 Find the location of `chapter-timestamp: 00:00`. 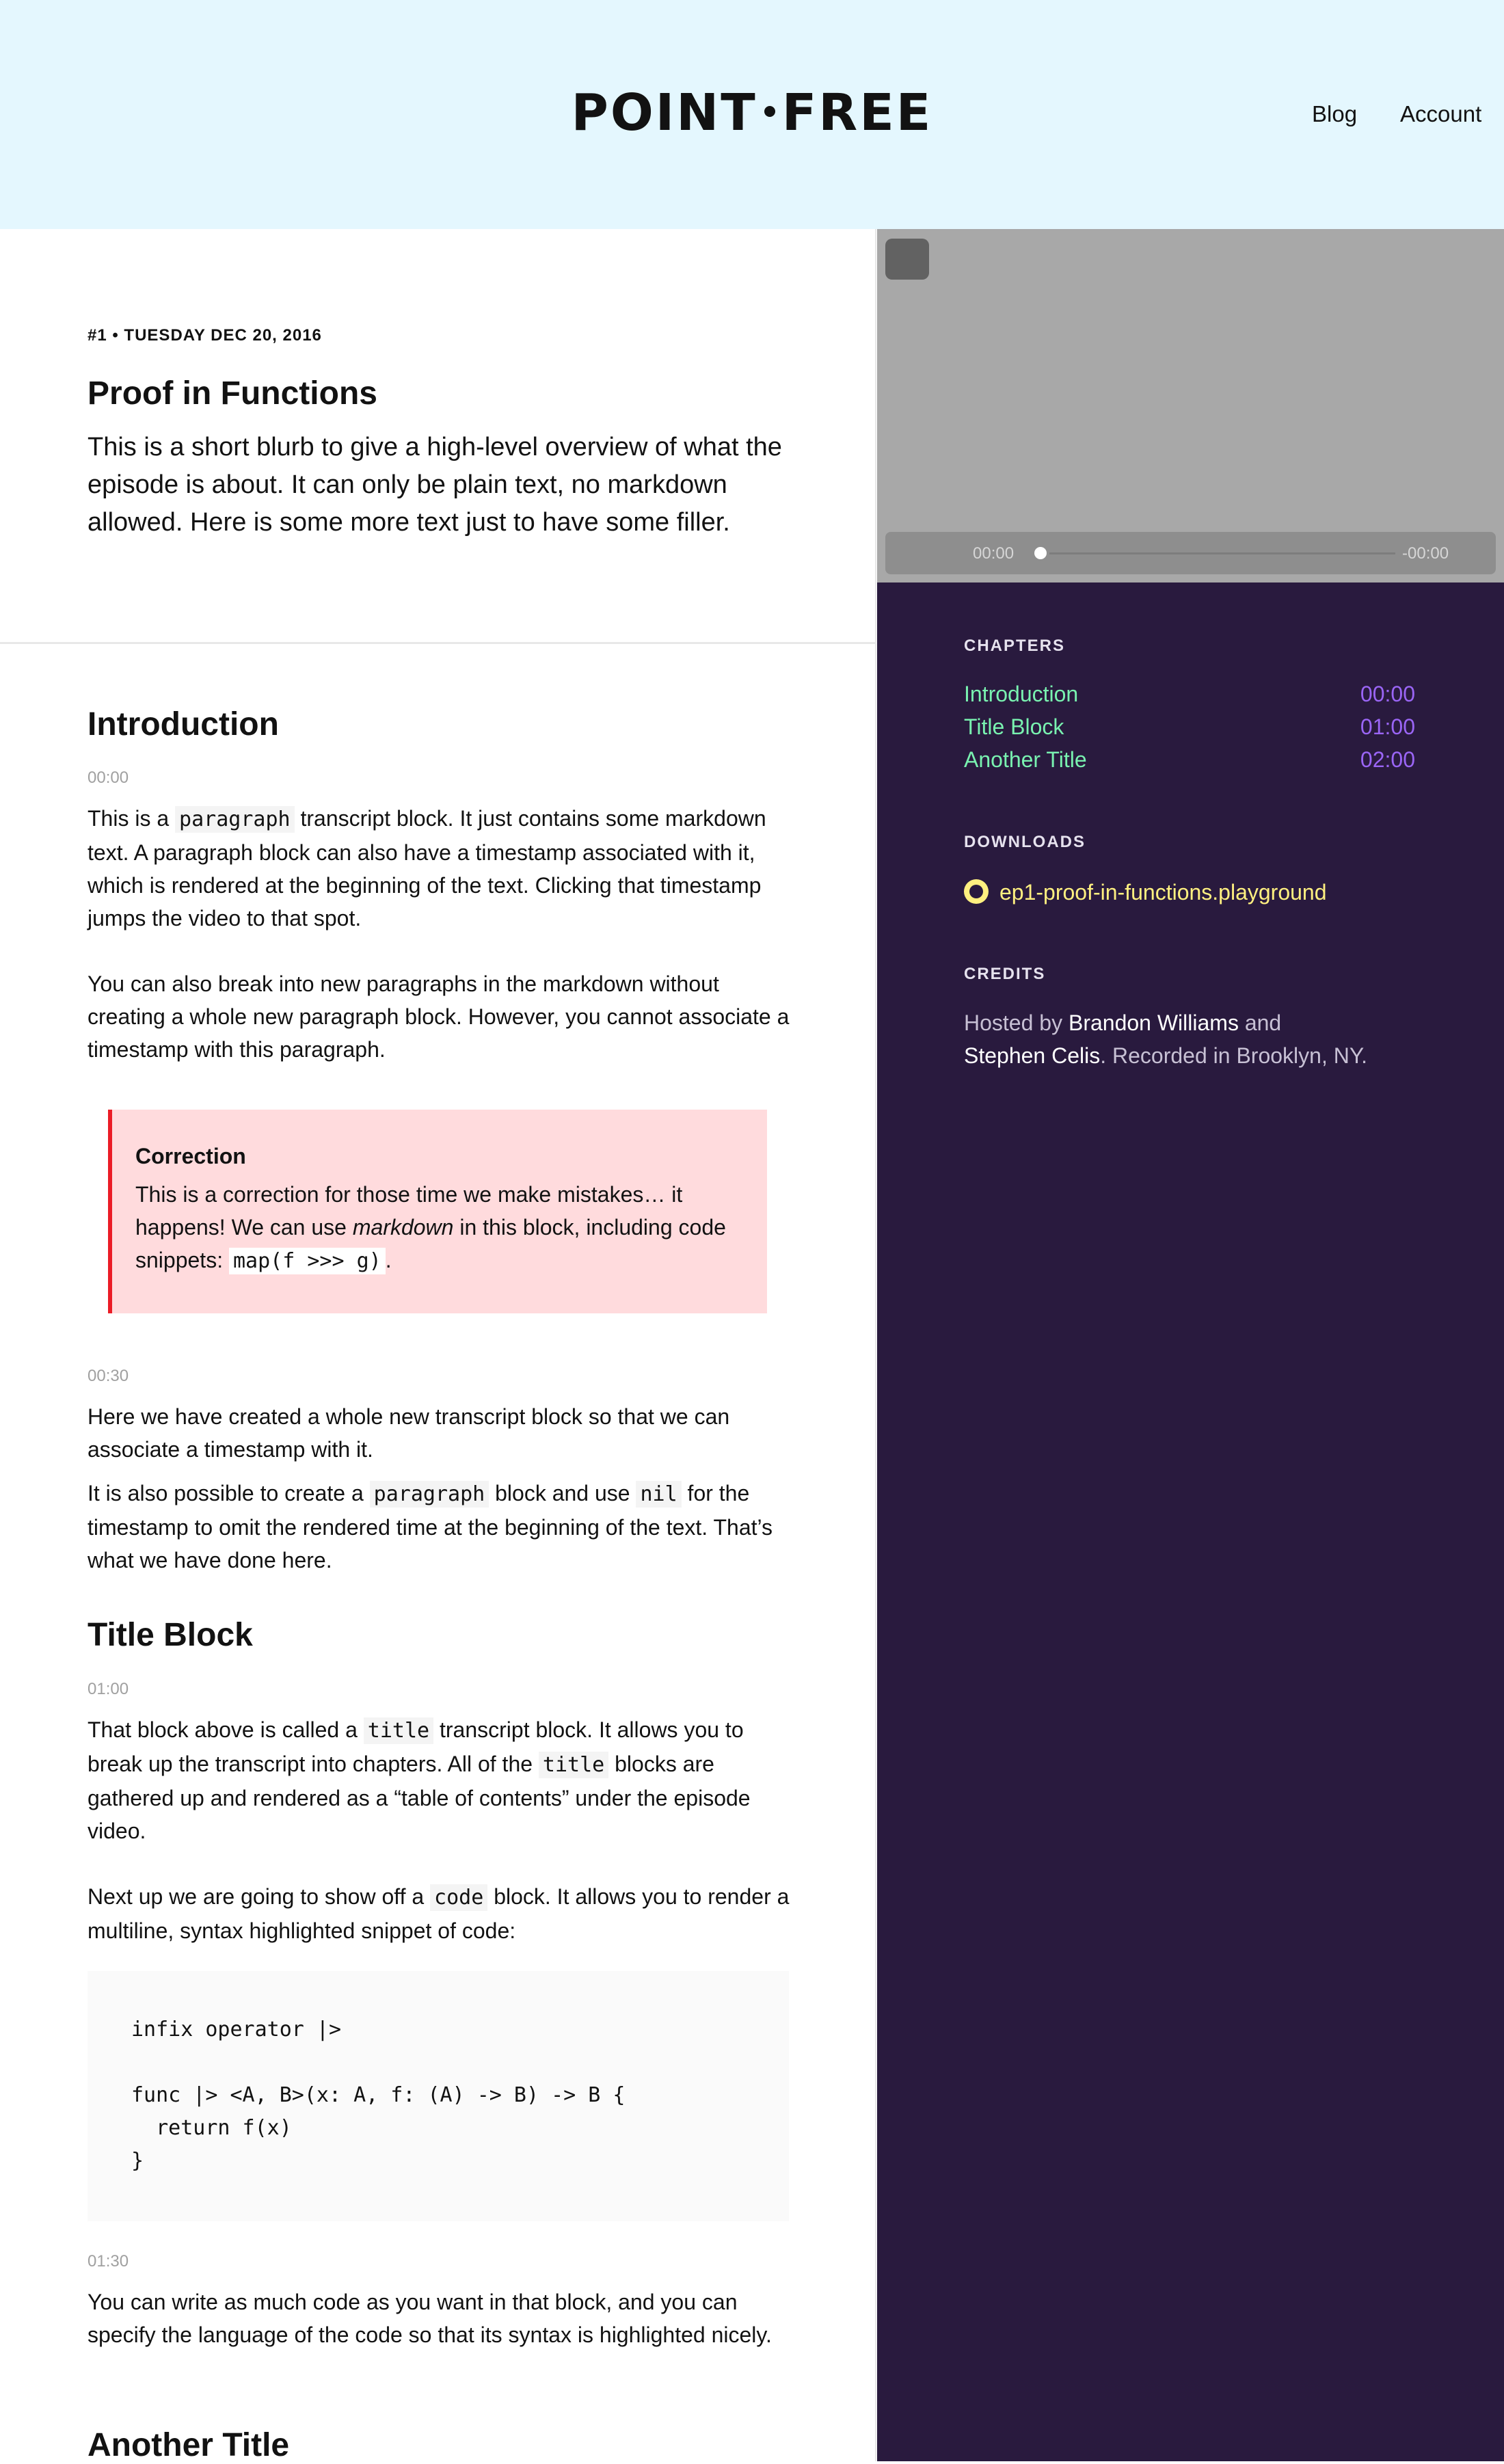

chapter-timestamp: 00:00 is located at coordinates (1387, 694).